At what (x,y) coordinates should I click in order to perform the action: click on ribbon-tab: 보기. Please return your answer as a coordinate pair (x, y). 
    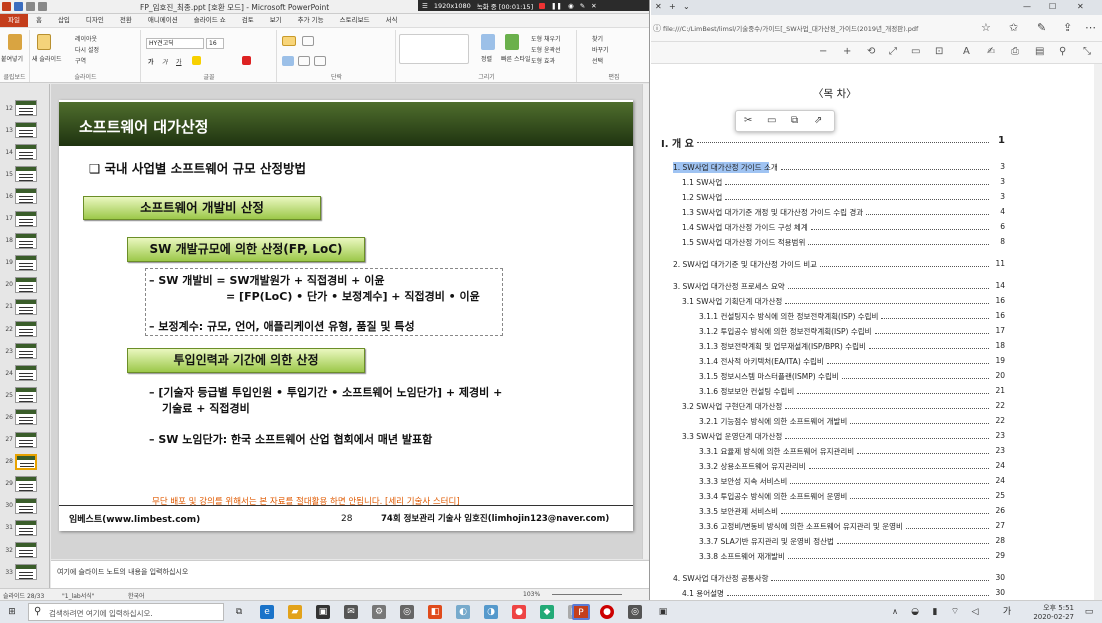
    Looking at the image, I should click on (276, 20).